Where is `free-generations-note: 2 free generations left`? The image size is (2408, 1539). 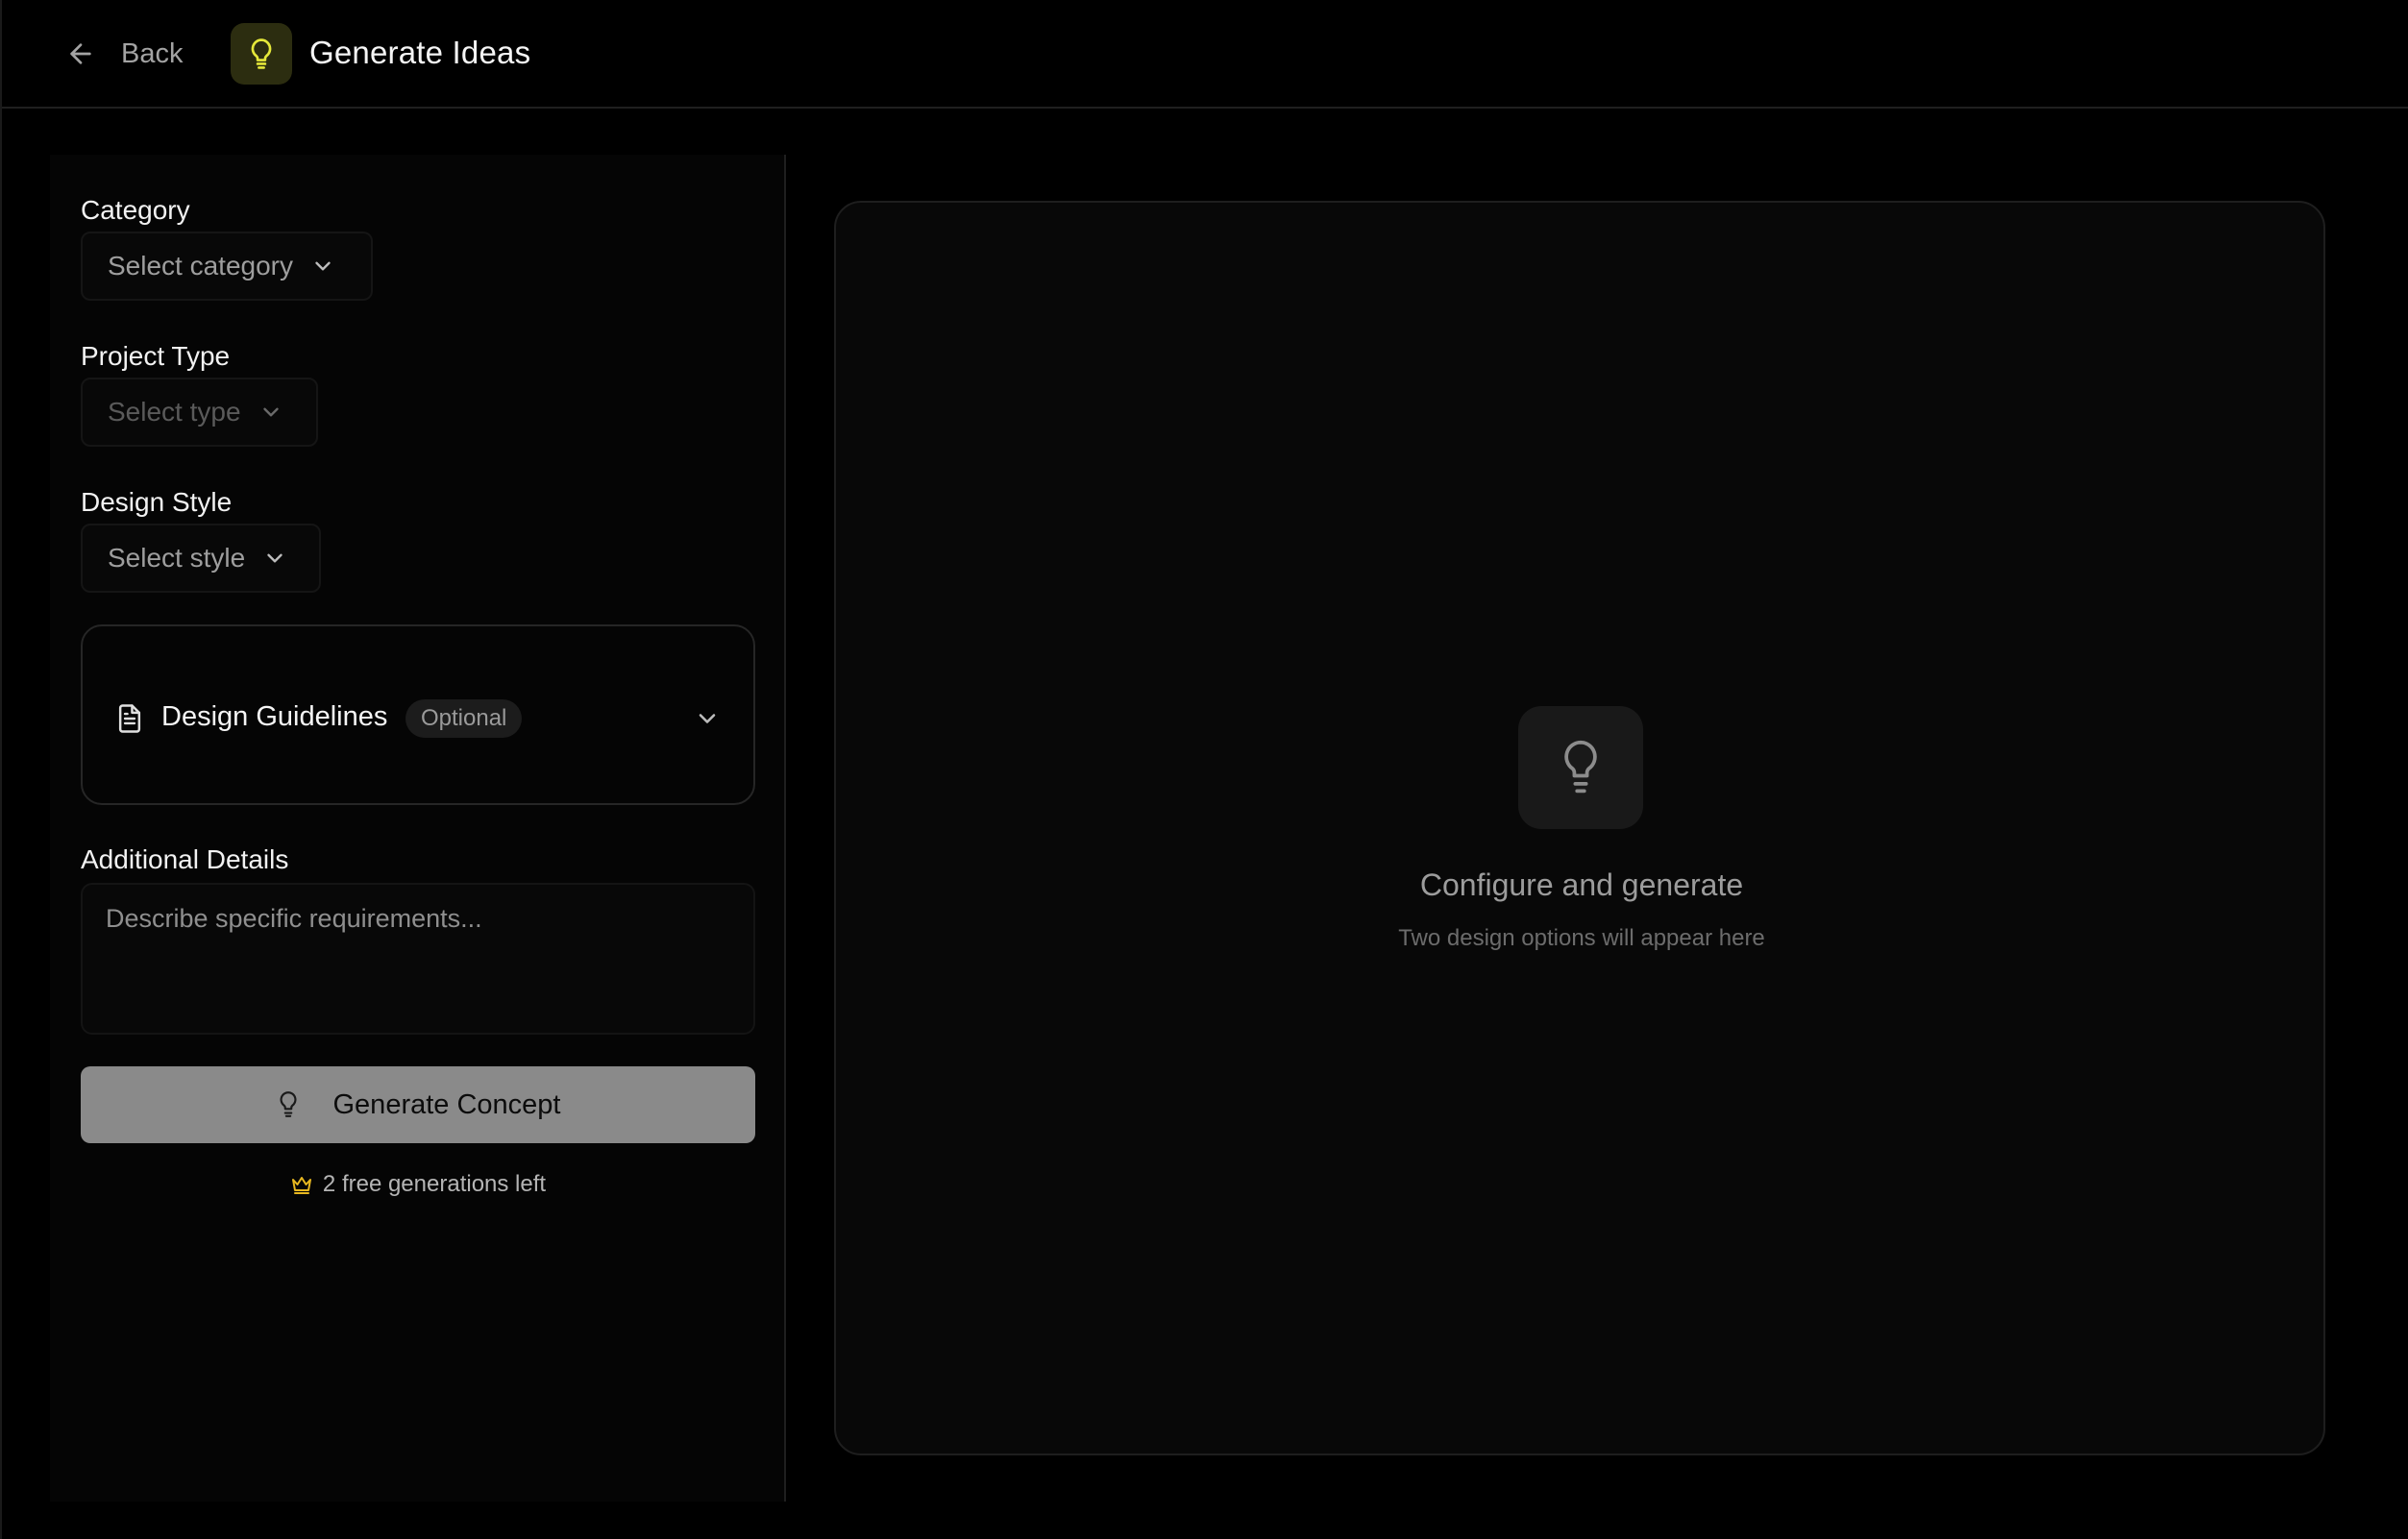
free-generations-note: 2 free generations left is located at coordinates (418, 1185).